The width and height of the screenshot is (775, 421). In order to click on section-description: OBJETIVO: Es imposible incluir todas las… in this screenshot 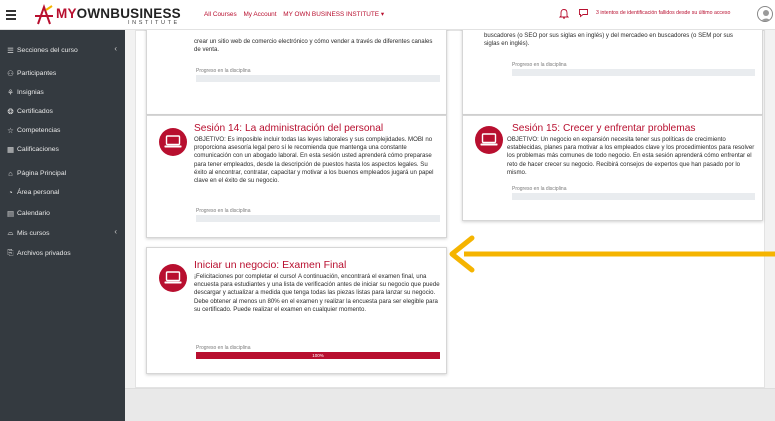, I will do `click(314, 160)`.